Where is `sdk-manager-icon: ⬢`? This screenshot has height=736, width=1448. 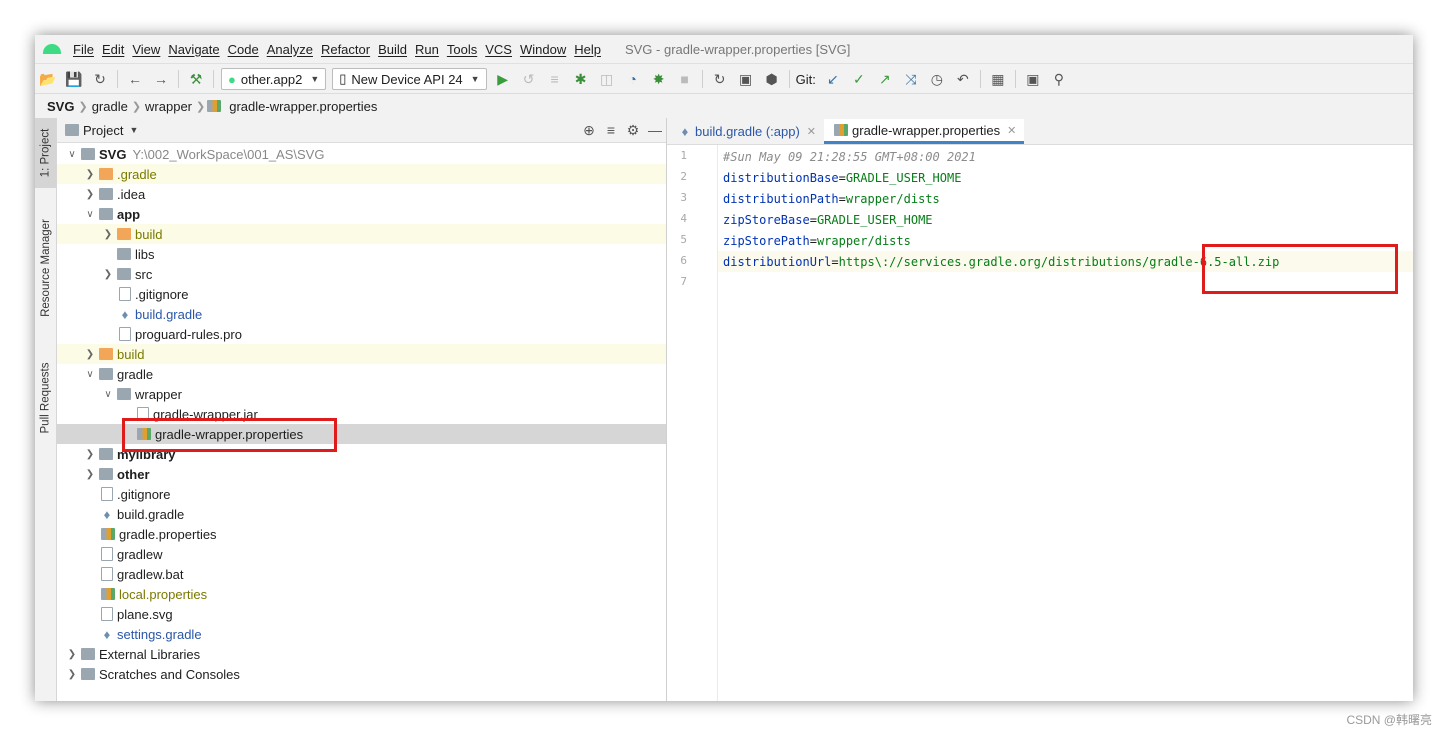
sdk-manager-icon: ⬢ is located at coordinates (772, 79).